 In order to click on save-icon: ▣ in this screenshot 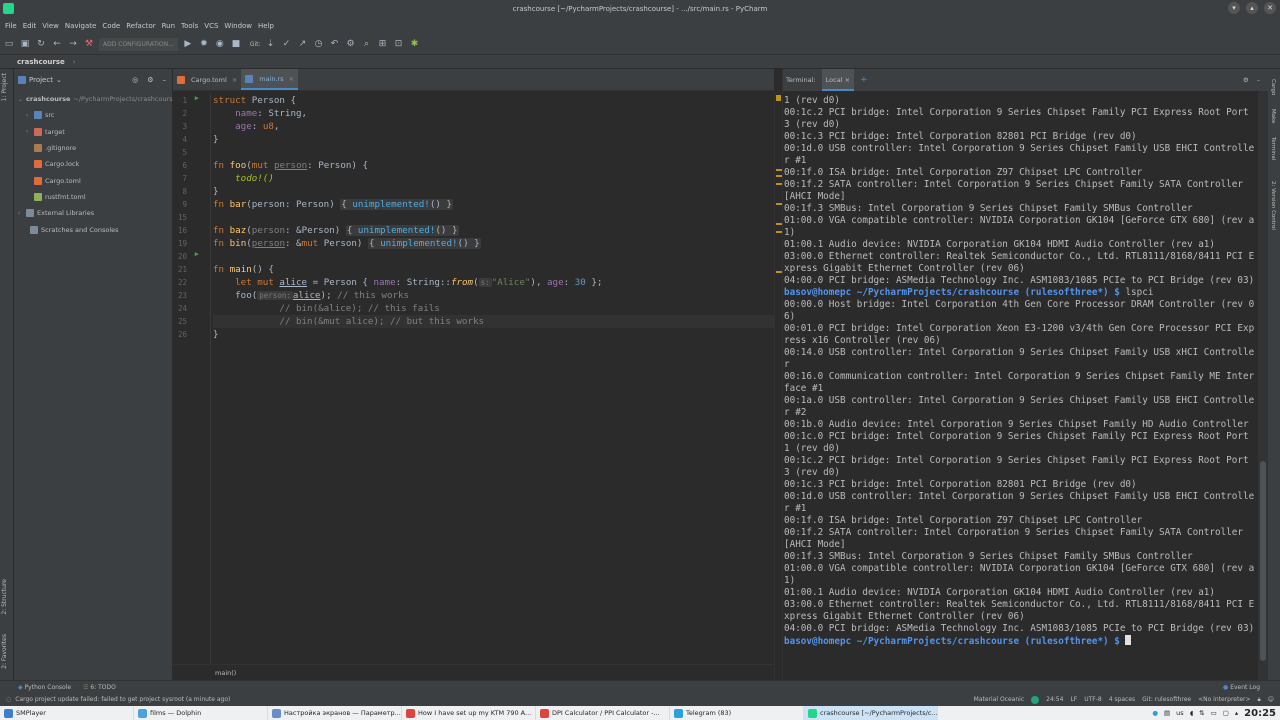, I will do `click(25, 44)`.